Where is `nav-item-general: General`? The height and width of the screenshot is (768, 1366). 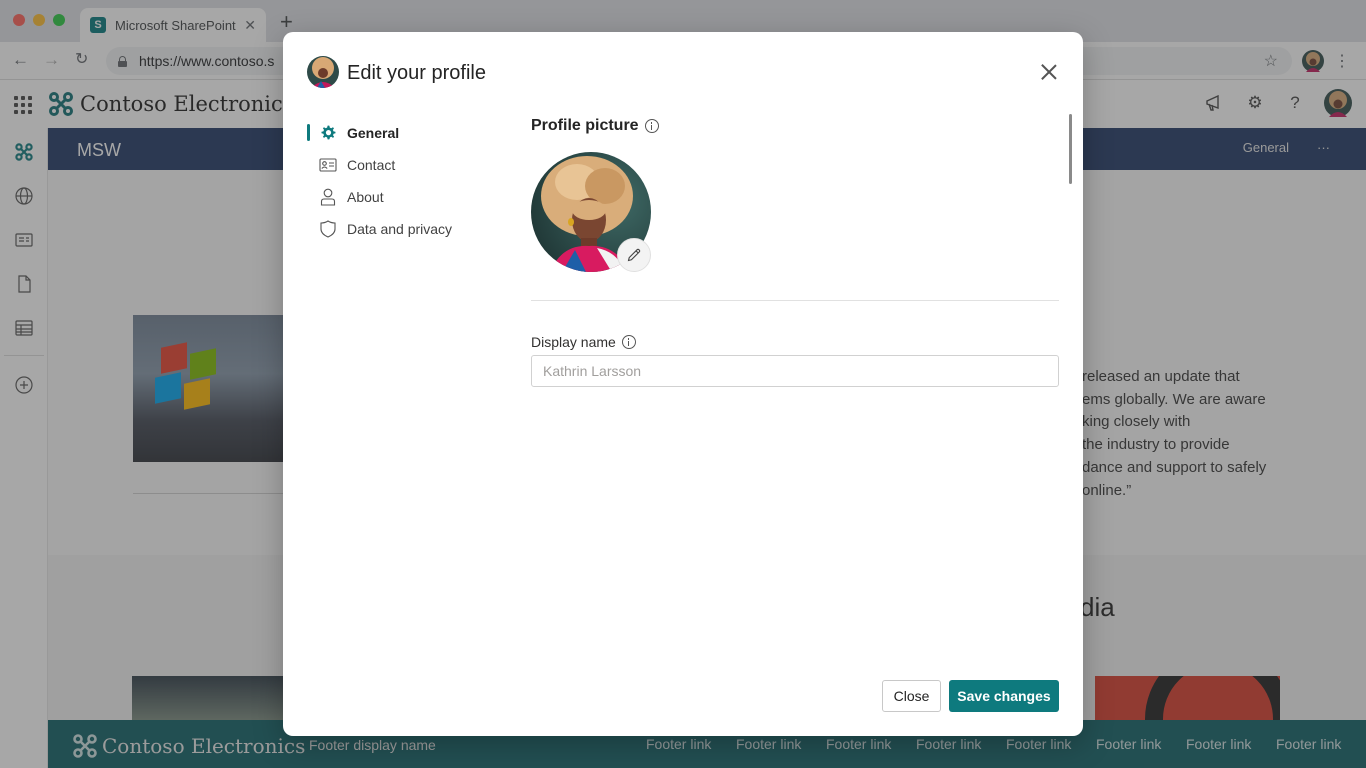 nav-item-general: General is located at coordinates (407, 133).